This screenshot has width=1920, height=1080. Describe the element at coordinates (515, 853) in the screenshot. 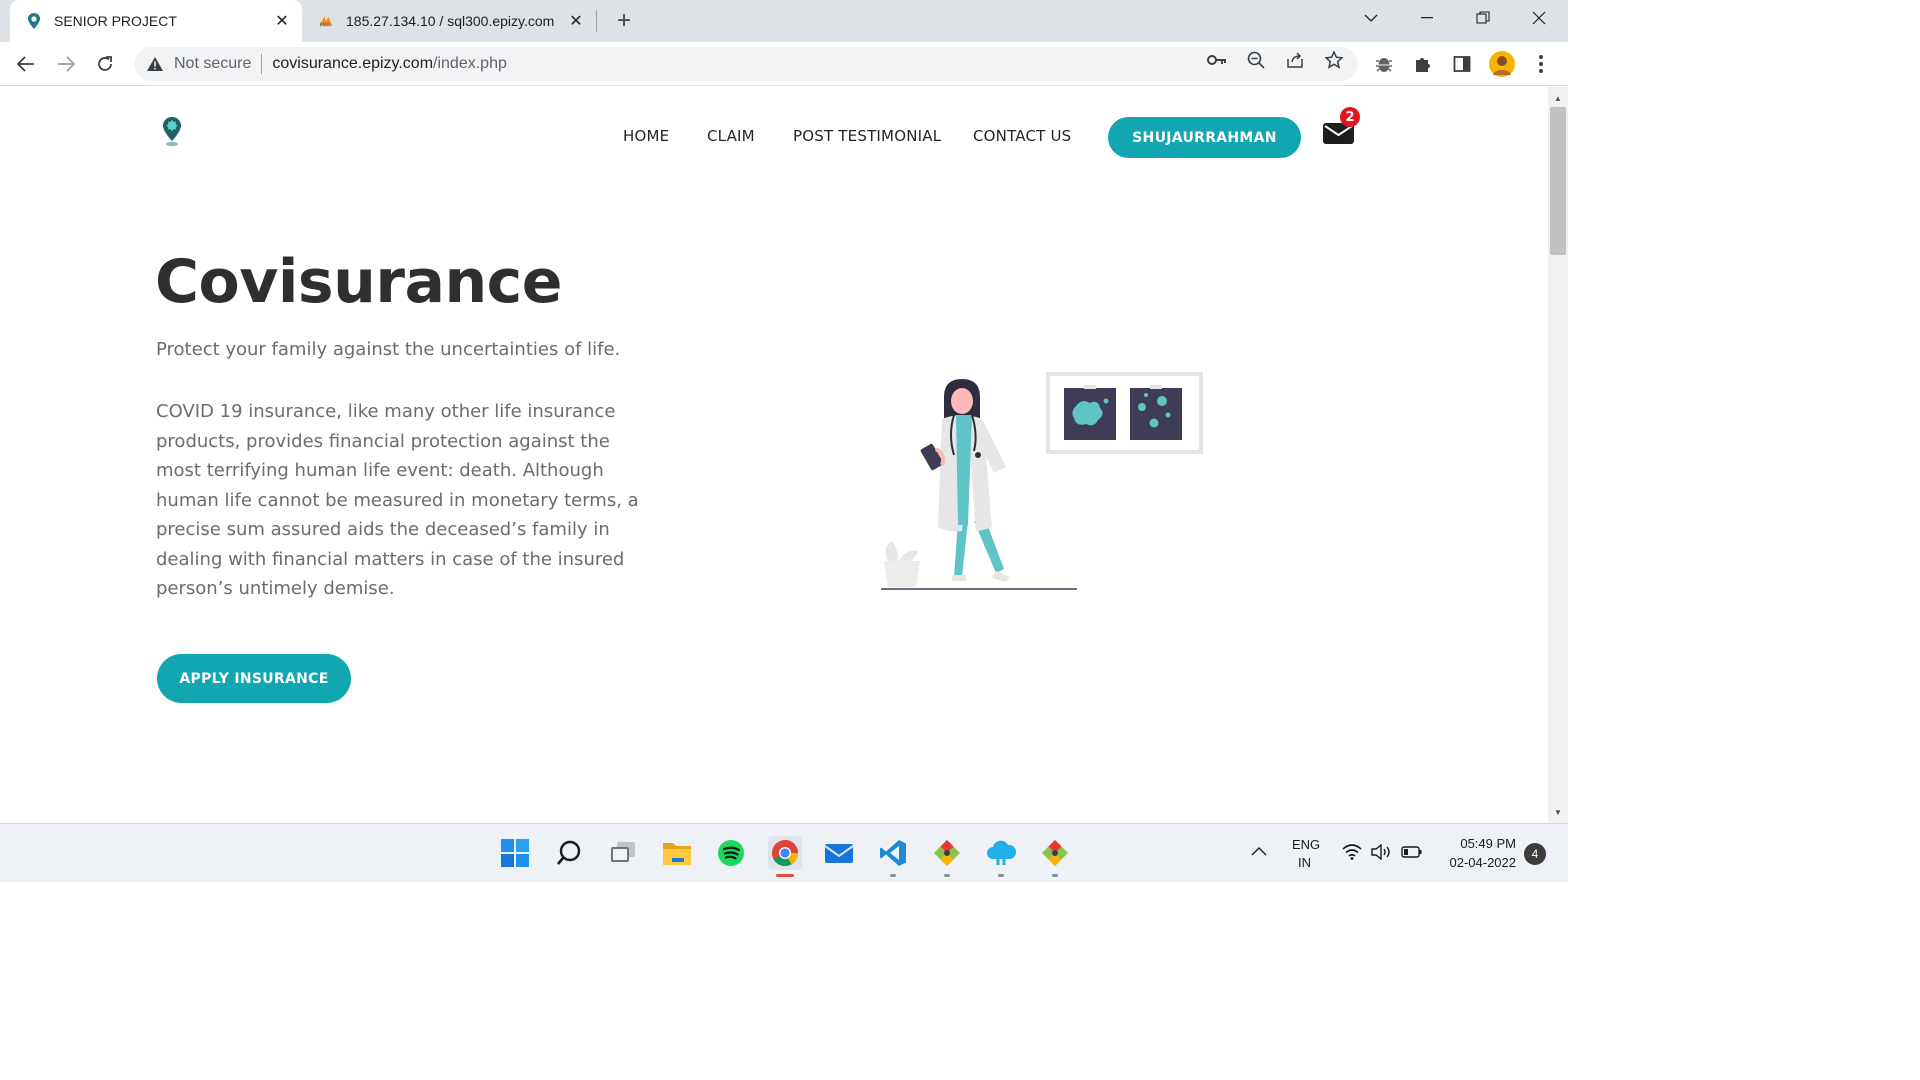

I see `windows-start-icon` at that location.